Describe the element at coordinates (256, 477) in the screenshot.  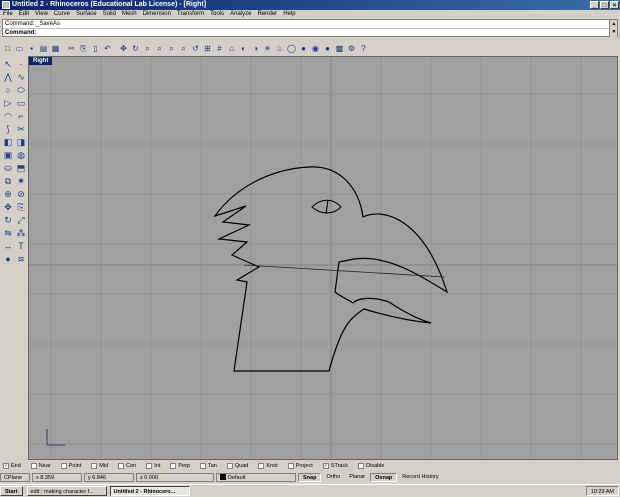
I see `layer-selector: Default` at that location.